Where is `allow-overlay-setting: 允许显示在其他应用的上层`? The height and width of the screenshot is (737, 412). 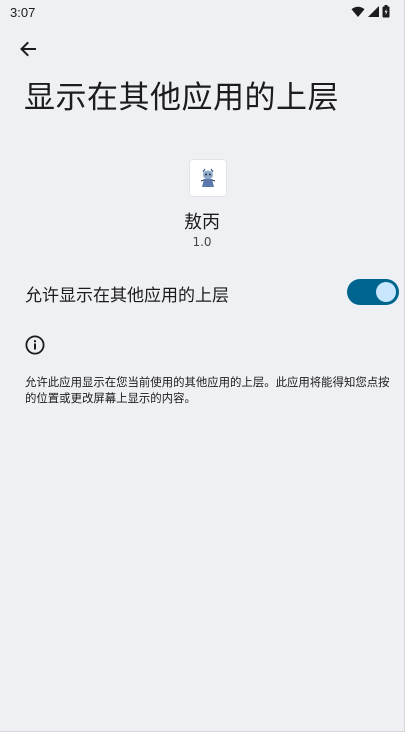
allow-overlay-setting: 允许显示在其他应用的上层 is located at coordinates (202, 292).